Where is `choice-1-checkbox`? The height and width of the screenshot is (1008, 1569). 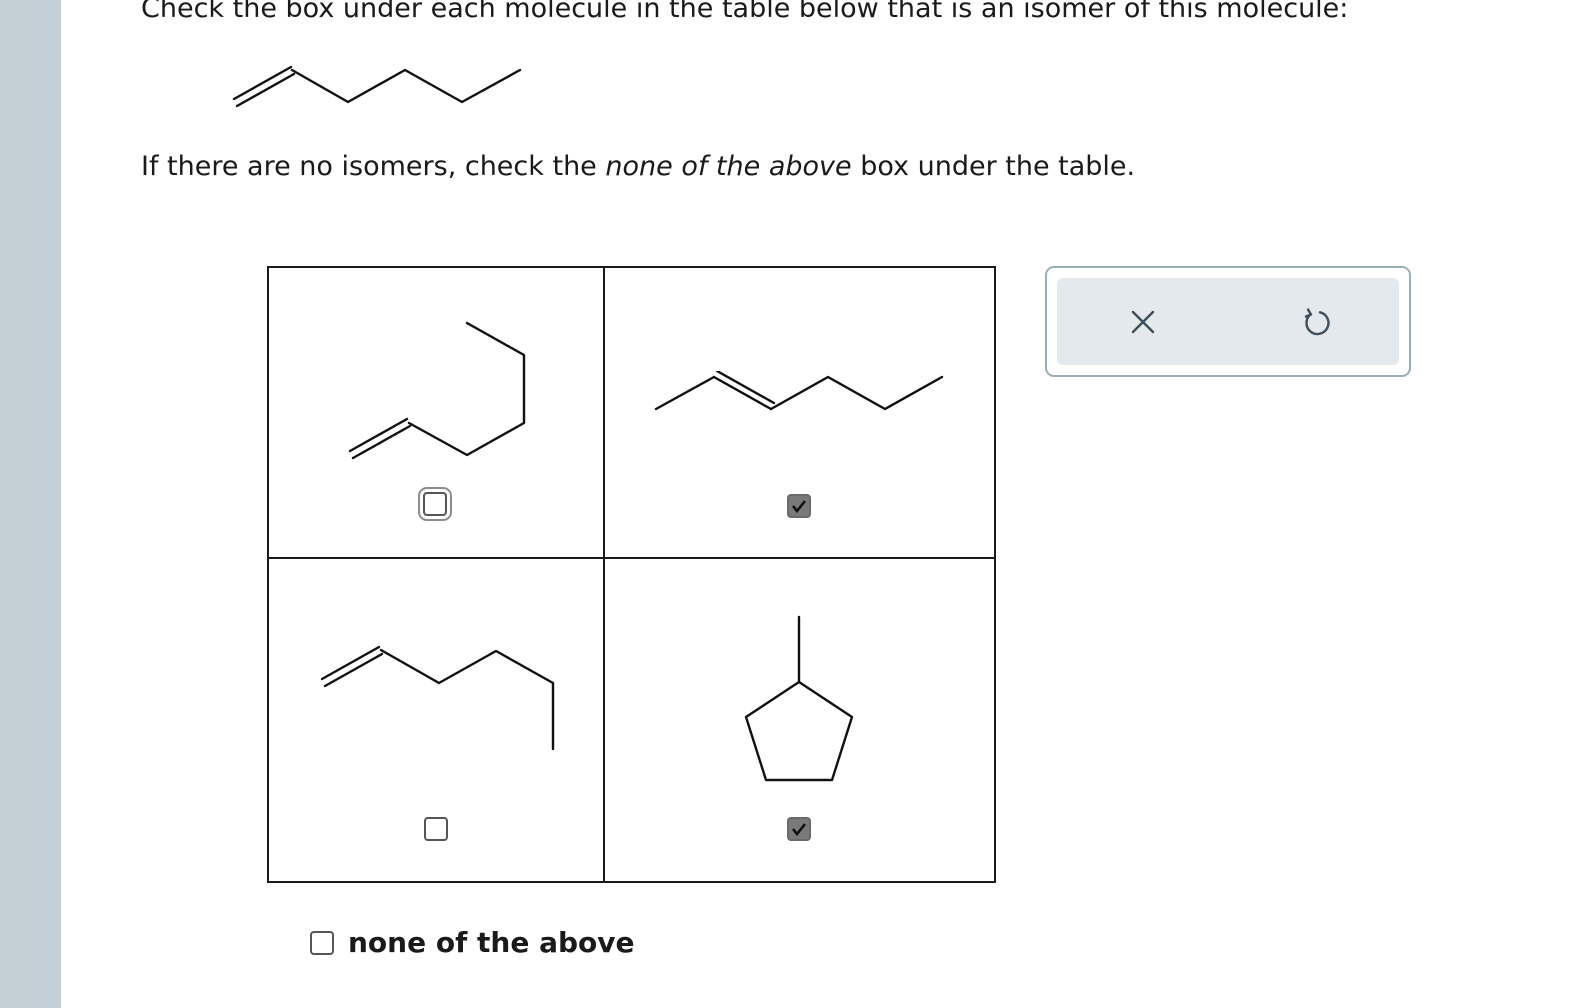 choice-1-checkbox is located at coordinates (435, 504).